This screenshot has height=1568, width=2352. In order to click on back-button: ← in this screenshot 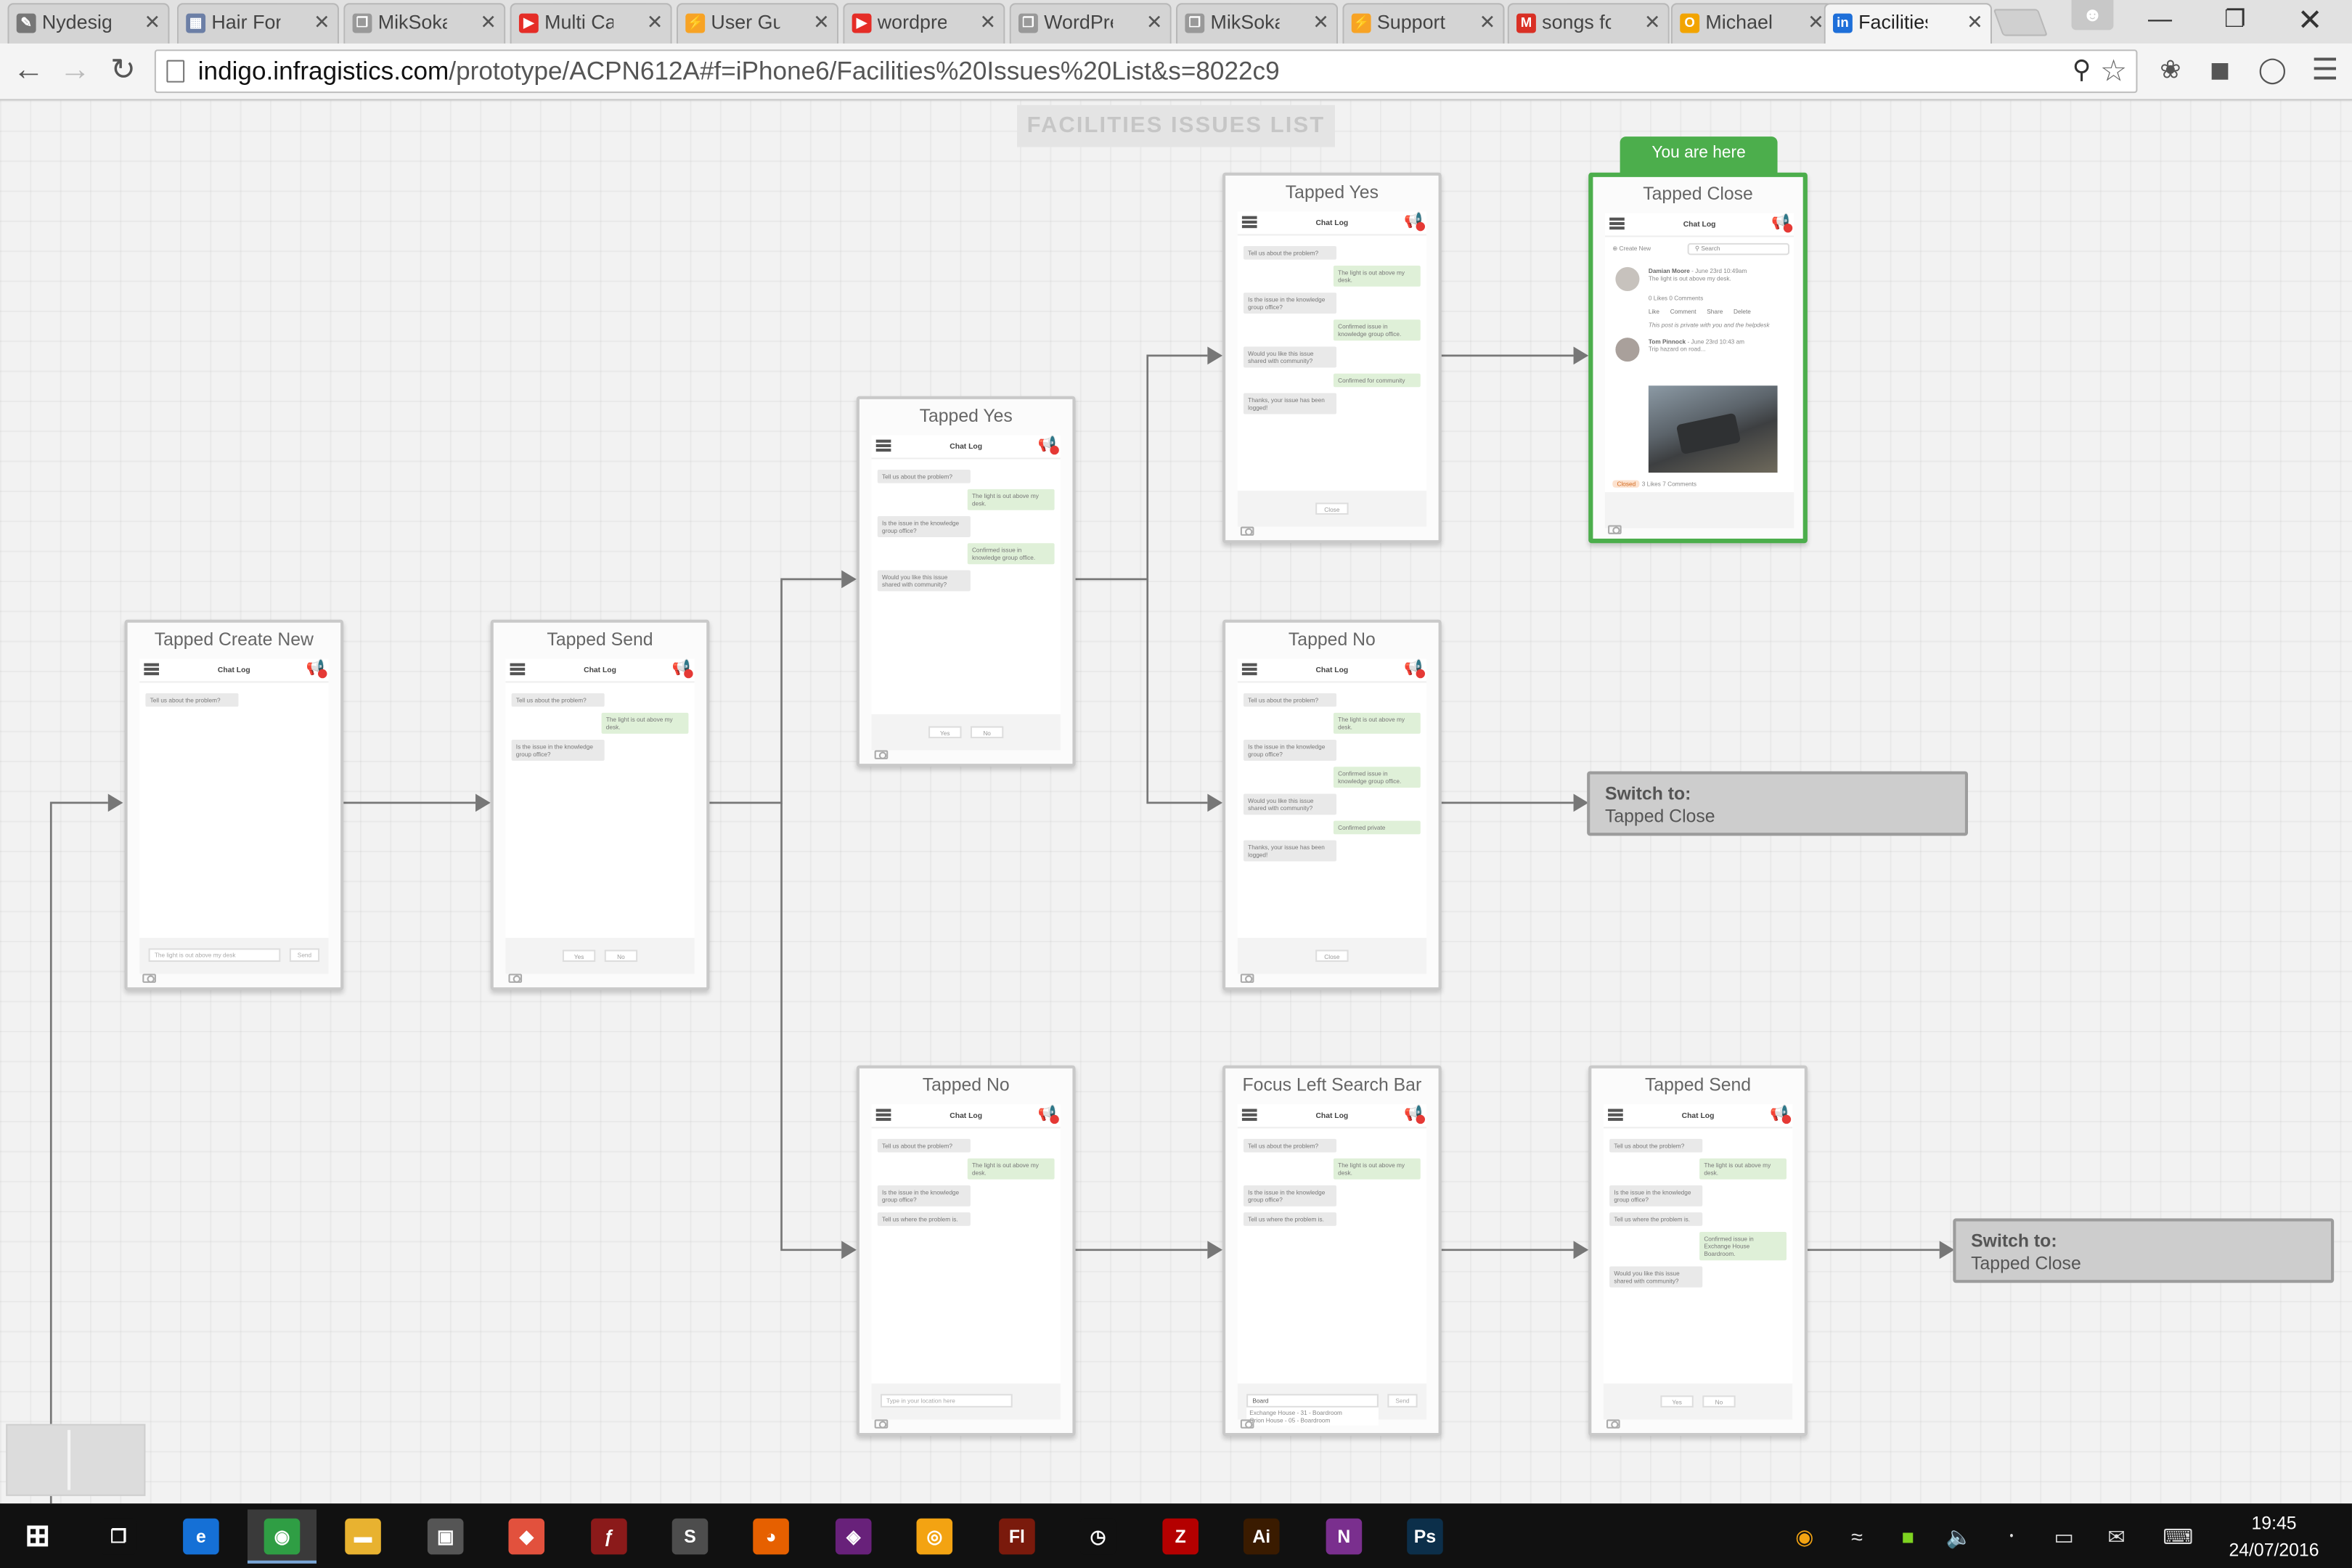, I will do `click(28, 70)`.